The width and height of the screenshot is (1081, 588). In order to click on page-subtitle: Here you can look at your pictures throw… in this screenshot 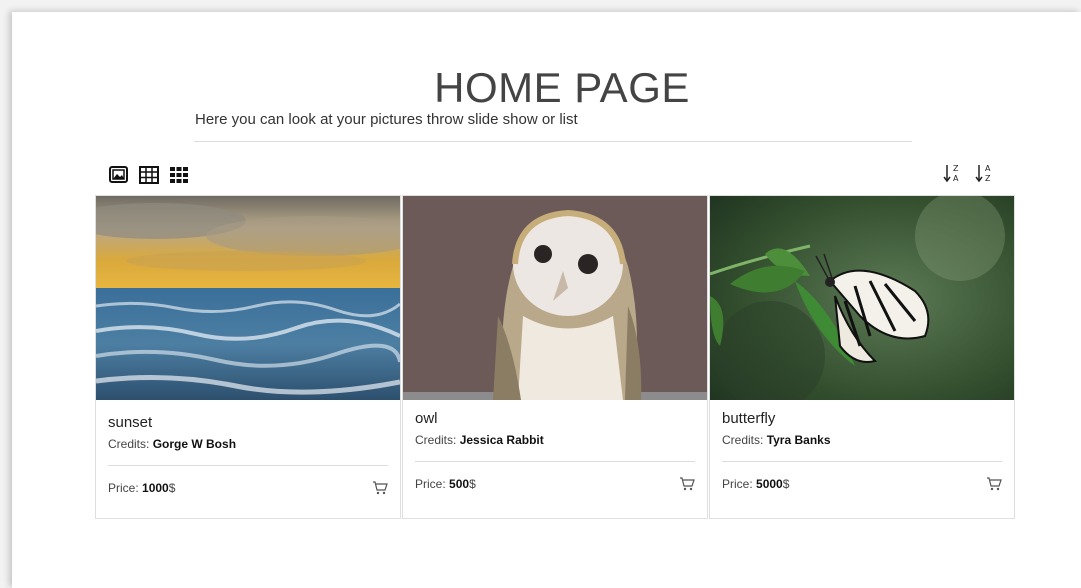, I will do `click(386, 119)`.